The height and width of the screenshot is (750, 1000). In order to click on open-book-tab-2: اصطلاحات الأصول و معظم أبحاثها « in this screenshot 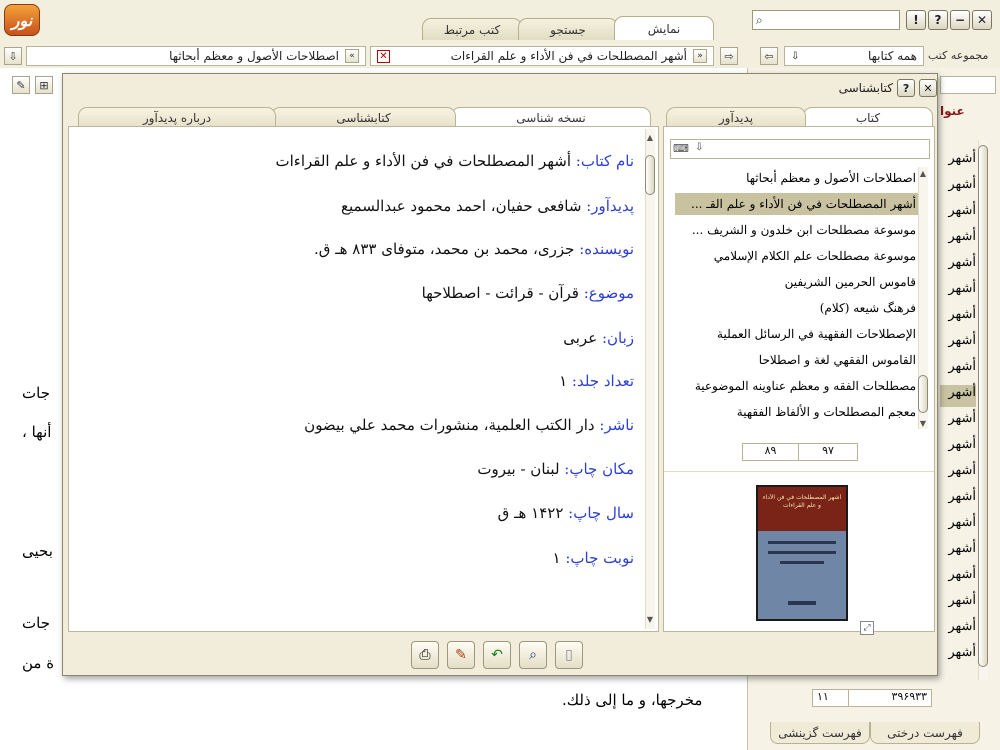, I will do `click(196, 56)`.